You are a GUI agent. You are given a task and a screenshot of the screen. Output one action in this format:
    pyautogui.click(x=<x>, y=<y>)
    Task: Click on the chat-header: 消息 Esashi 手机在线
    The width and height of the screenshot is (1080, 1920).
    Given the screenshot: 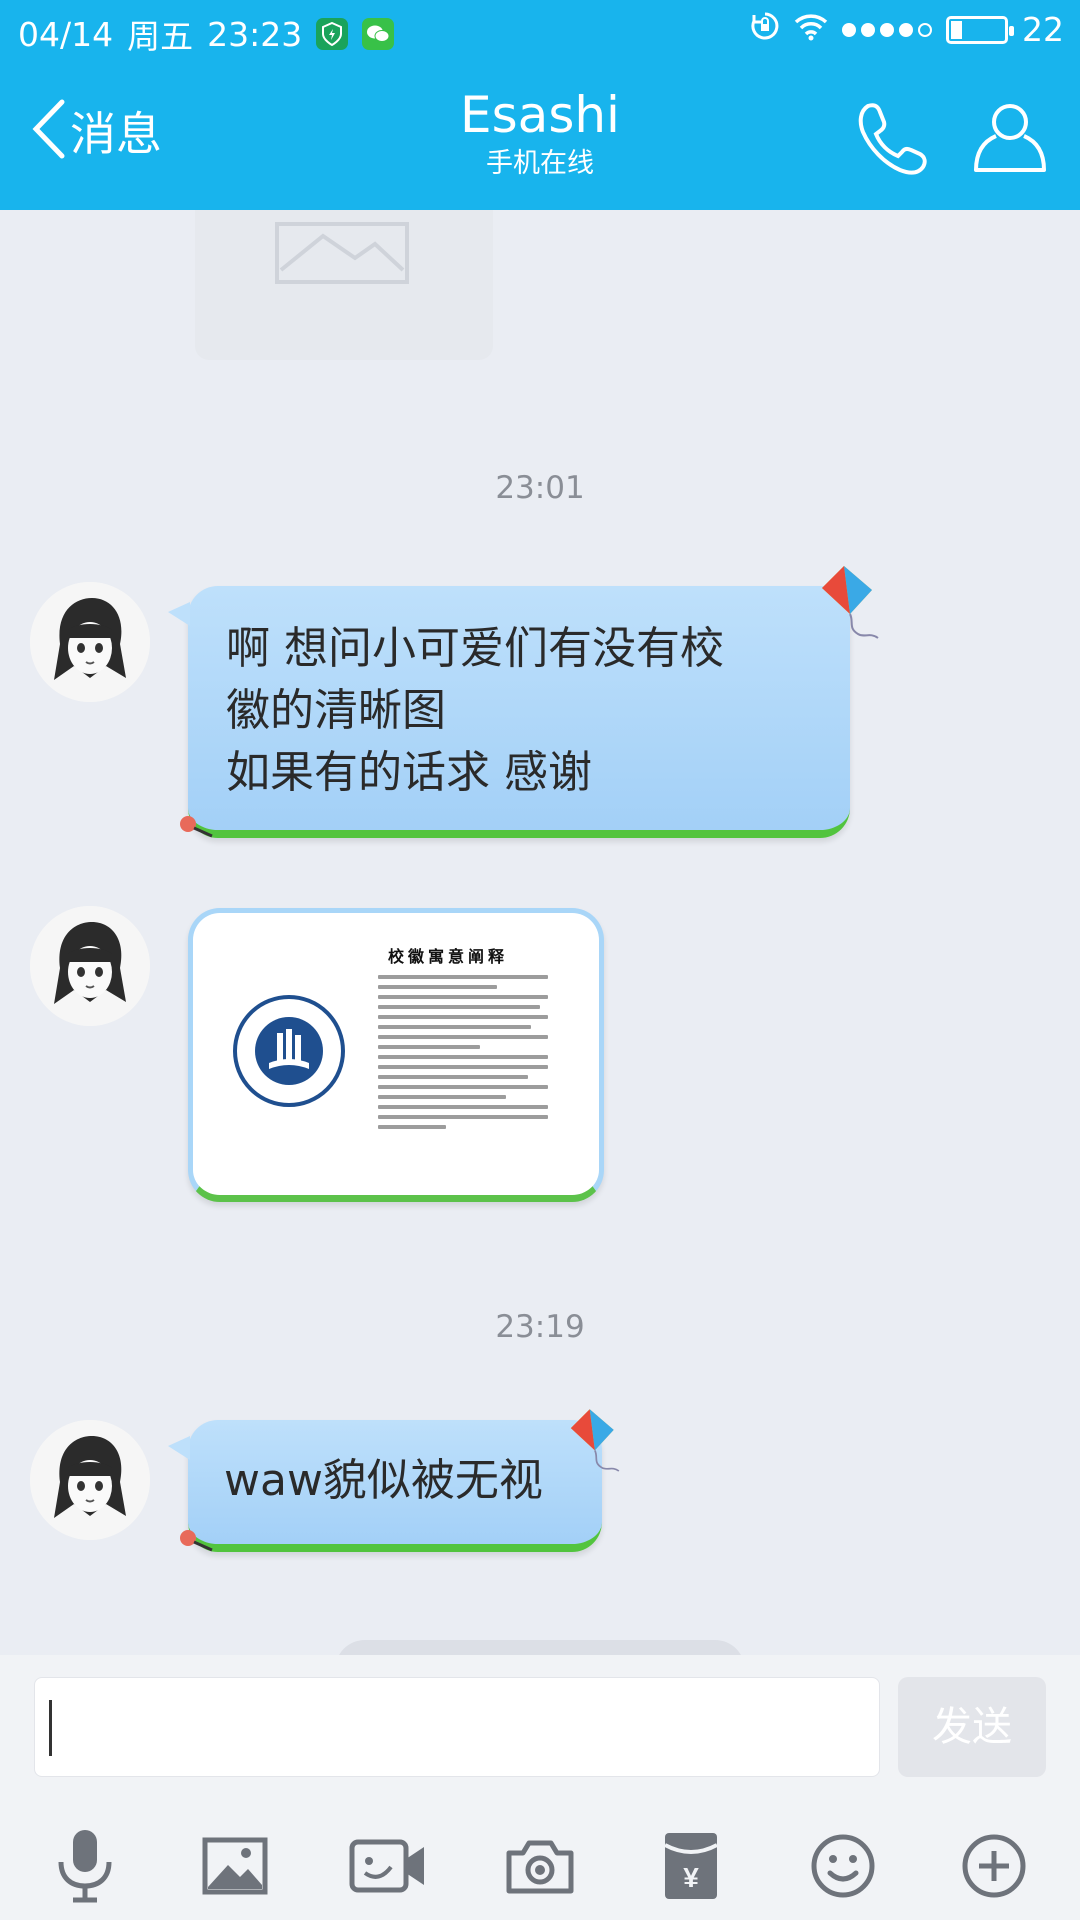 What is the action you would take?
    pyautogui.click(x=540, y=136)
    